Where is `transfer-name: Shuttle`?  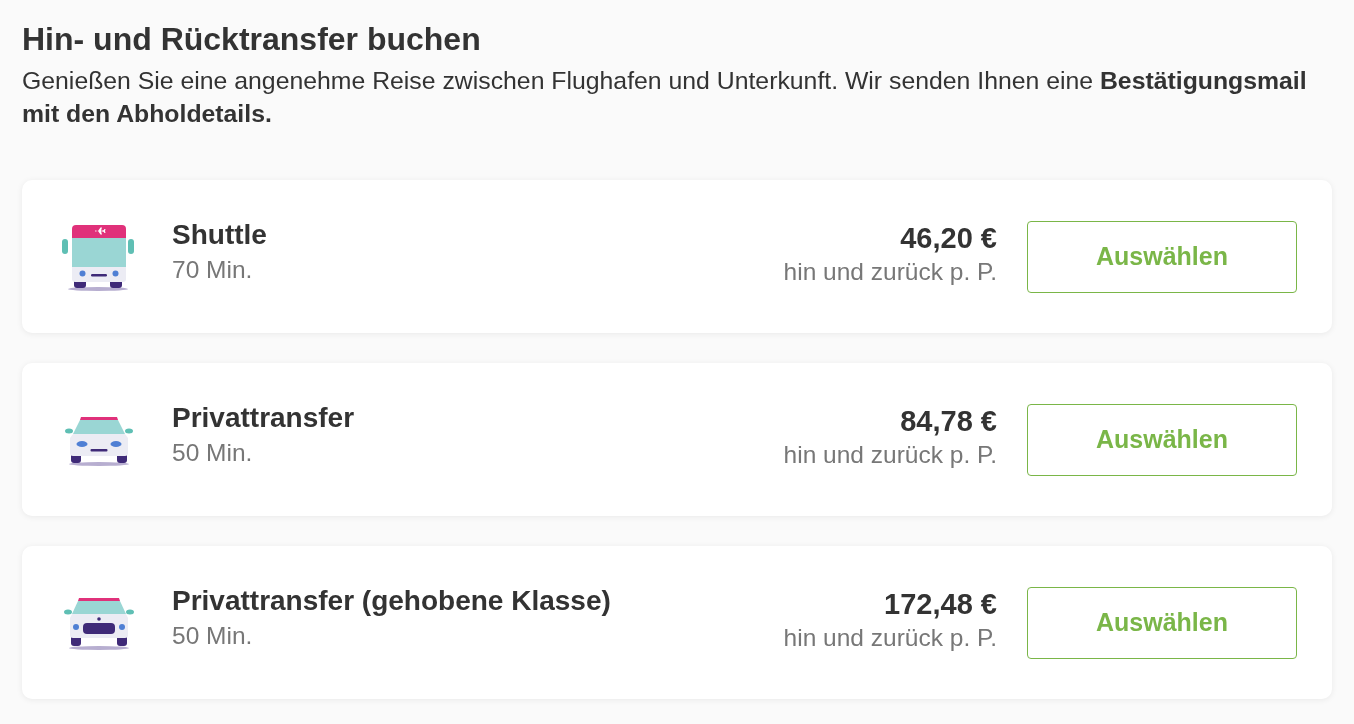
transfer-name: Shuttle is located at coordinates (220, 235).